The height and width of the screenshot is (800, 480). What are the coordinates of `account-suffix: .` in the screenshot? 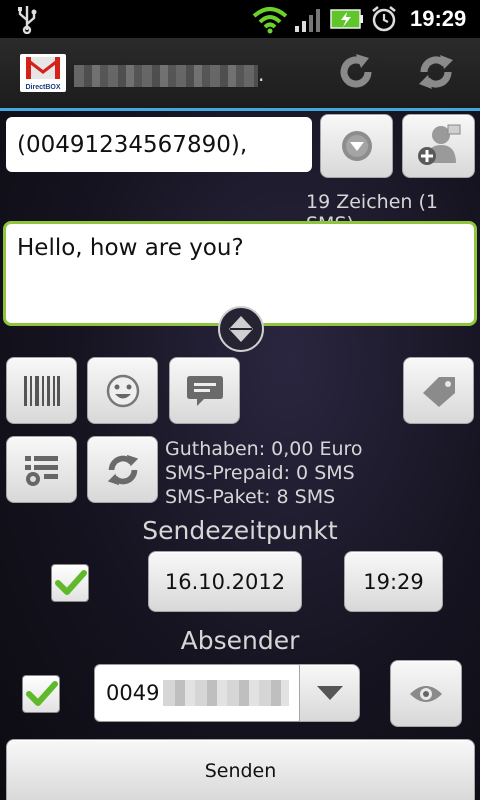 It's located at (261, 74).